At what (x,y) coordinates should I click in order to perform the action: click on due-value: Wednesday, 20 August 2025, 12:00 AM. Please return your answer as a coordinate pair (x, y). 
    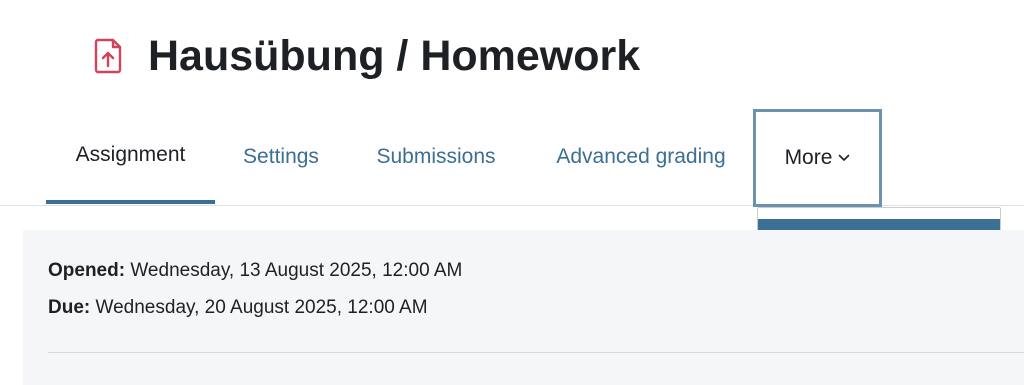
    Looking at the image, I should click on (261, 307).